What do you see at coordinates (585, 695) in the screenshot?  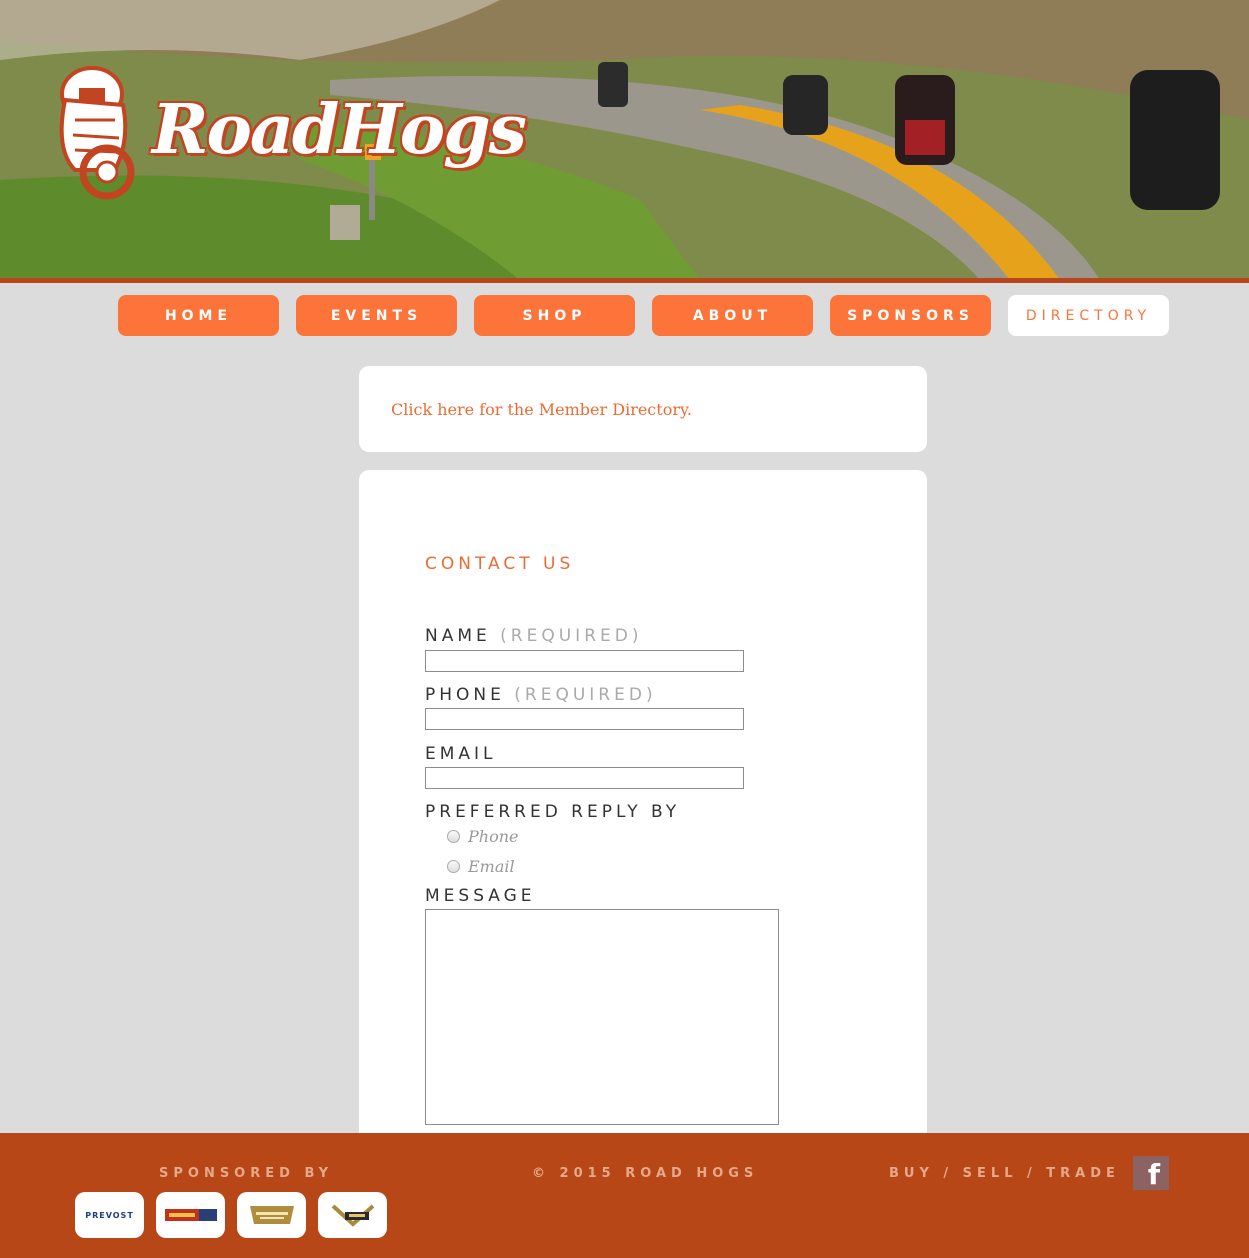 I see `phone-required-note: (REQUIRED)` at bounding box center [585, 695].